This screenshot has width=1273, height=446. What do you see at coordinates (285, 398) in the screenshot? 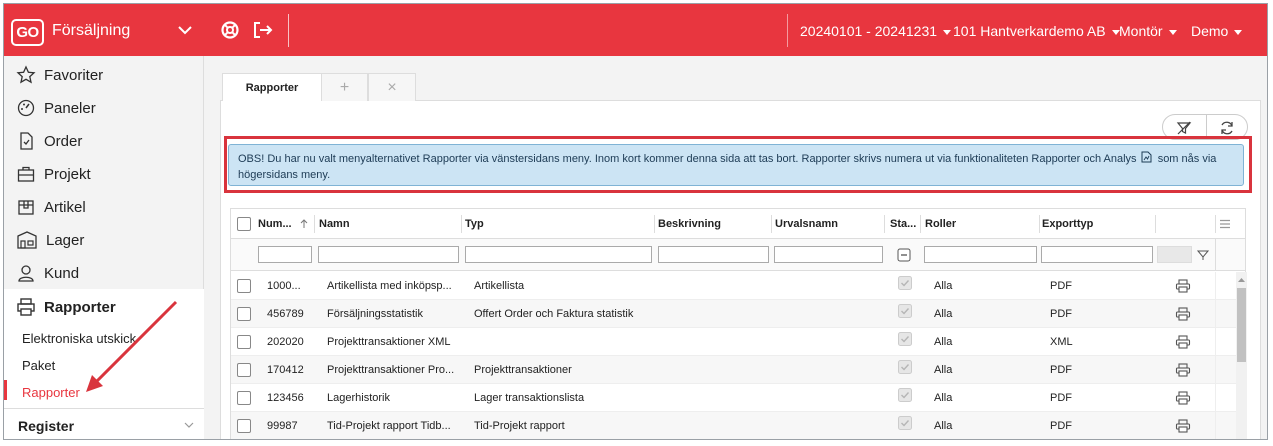
I see `cell-number: 123456` at bounding box center [285, 398].